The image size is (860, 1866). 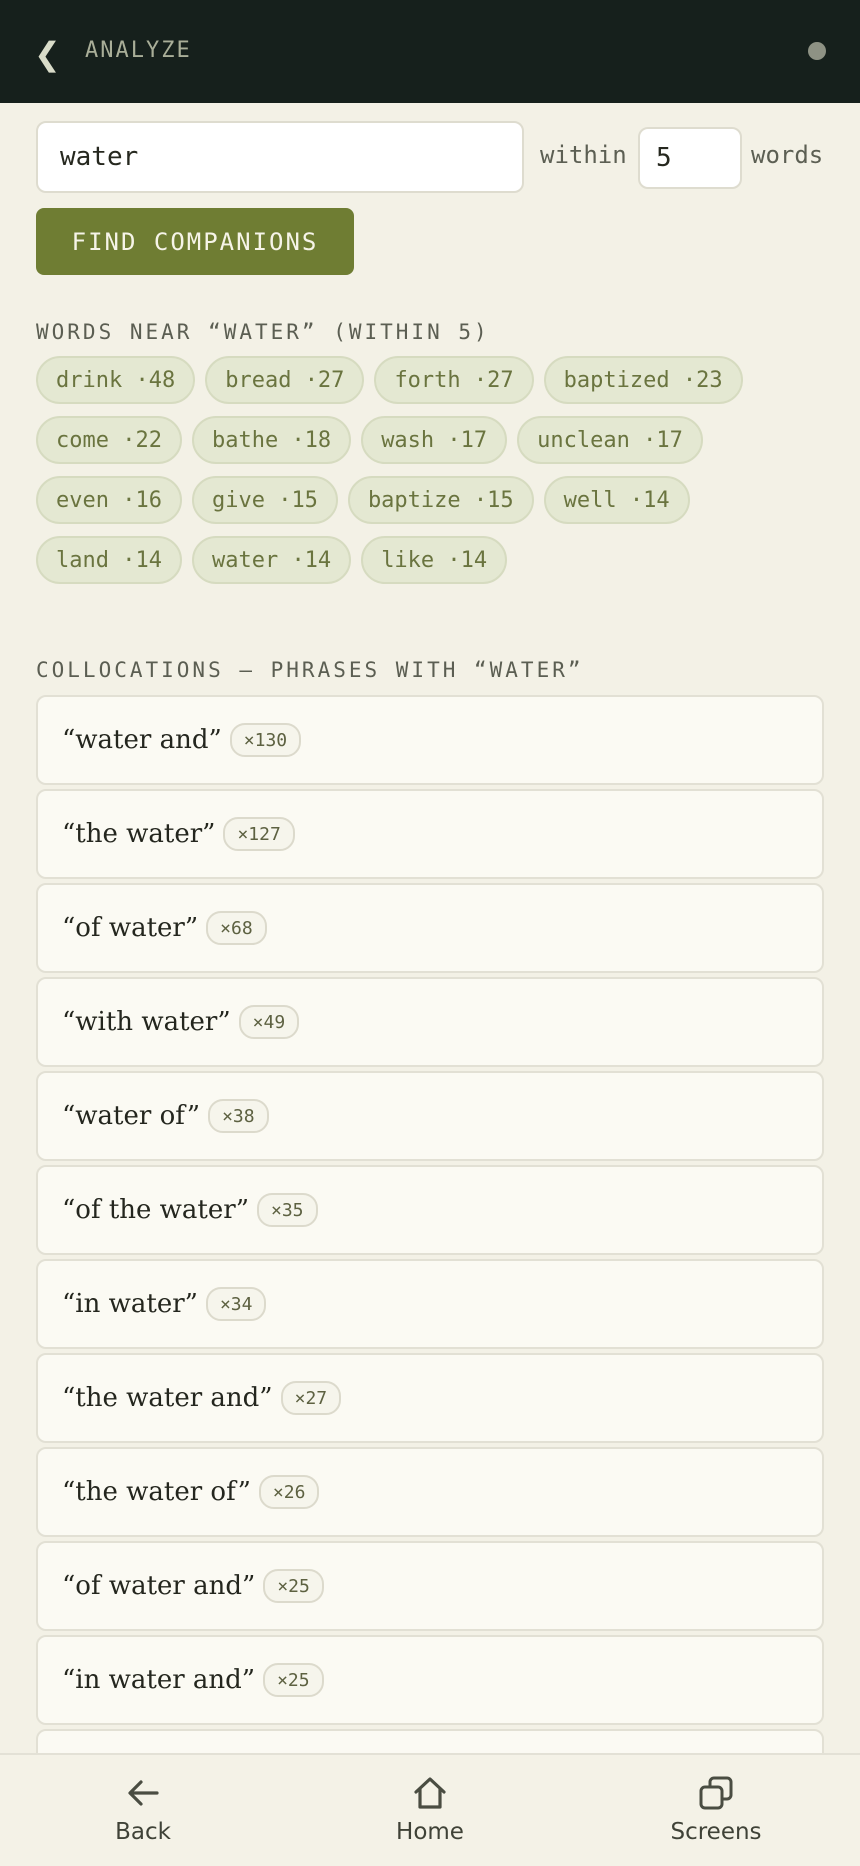 I want to click on collocation-count-badge: ×35, so click(x=287, y=1210).